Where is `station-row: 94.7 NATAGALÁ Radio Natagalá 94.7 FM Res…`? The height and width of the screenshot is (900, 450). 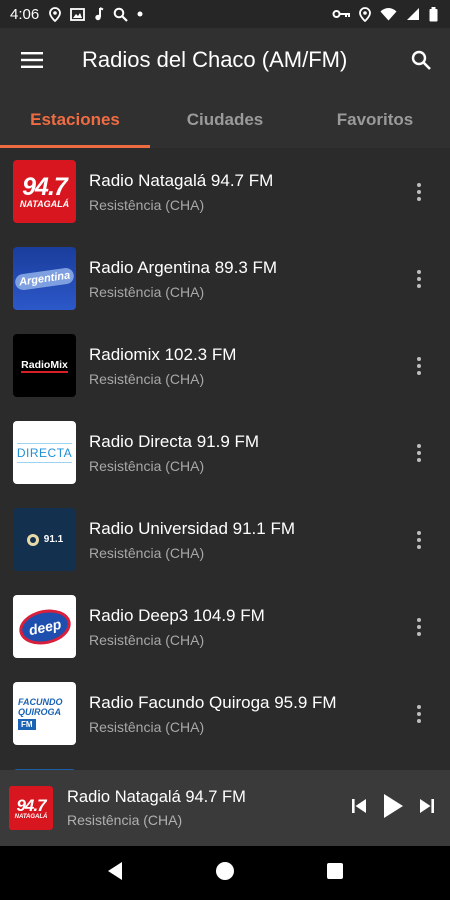
station-row: 94.7 NATAGALÁ Radio Natagalá 94.7 FM Res… is located at coordinates (225, 191).